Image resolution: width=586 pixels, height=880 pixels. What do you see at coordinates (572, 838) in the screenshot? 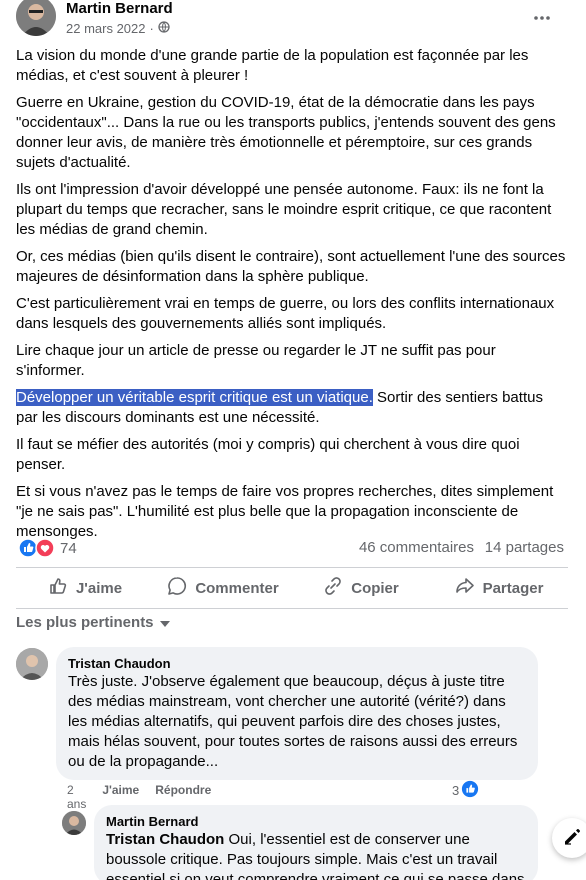
I see `edit-icon` at bounding box center [572, 838].